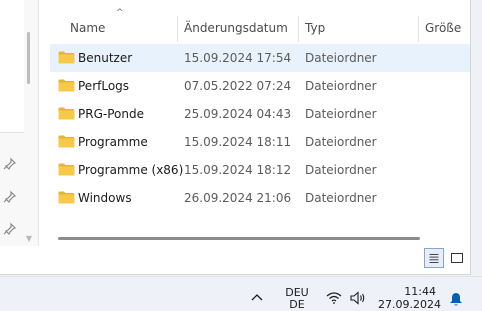 Image resolution: width=482 pixels, height=311 pixels. Describe the element at coordinates (105, 198) in the screenshot. I see `file-name: Windows` at that location.